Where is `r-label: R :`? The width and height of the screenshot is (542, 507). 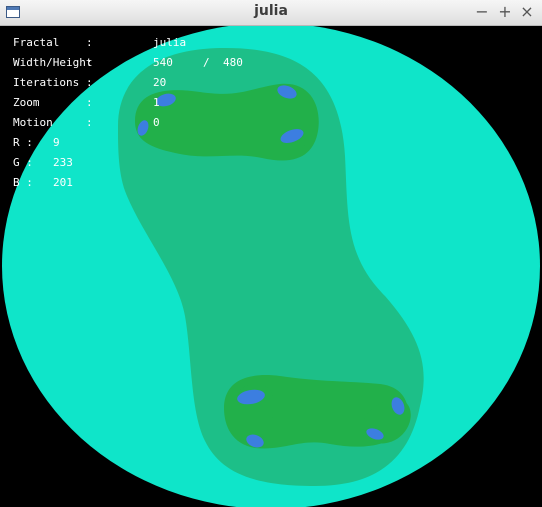
r-label: R : is located at coordinates (23, 142).